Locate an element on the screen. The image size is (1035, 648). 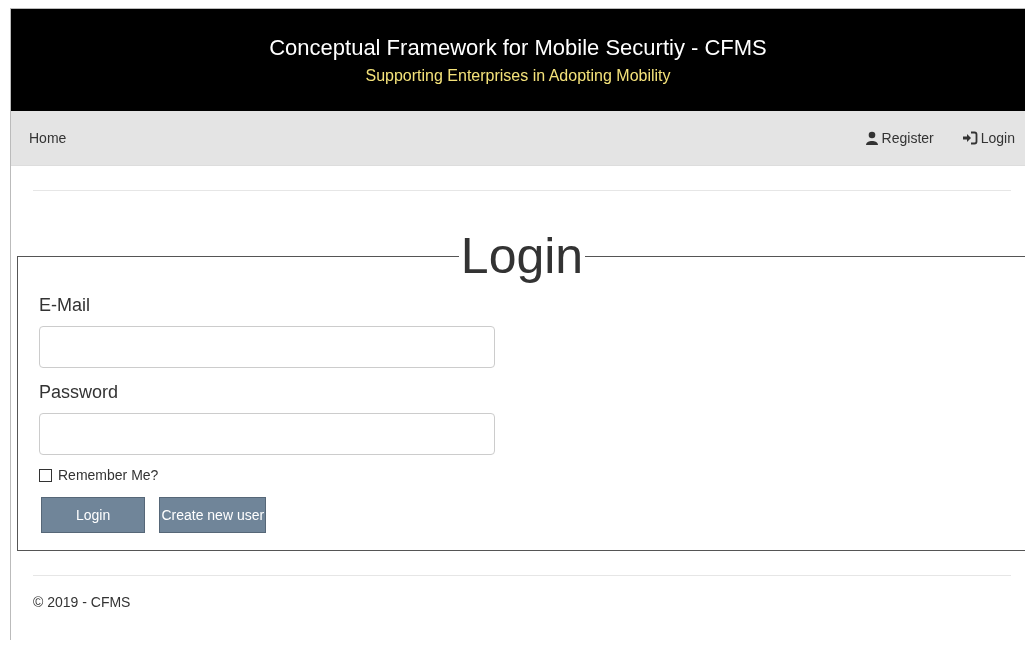
email-field is located at coordinates (267, 347).